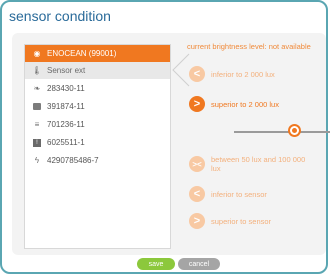 The height and width of the screenshot is (278, 331). I want to click on condition-label: inferior to 2 000 lux, so click(243, 74).